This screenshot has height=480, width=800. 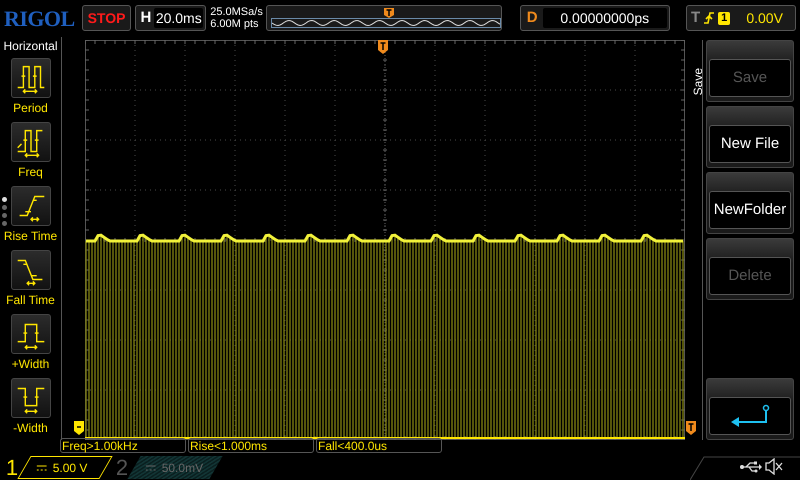 What do you see at coordinates (695, 18) in the screenshot?
I see `trigger-label: T` at bounding box center [695, 18].